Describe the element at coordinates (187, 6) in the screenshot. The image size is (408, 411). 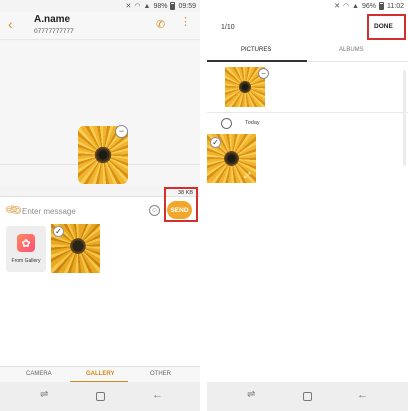
I see `status-time: 09:59` at that location.